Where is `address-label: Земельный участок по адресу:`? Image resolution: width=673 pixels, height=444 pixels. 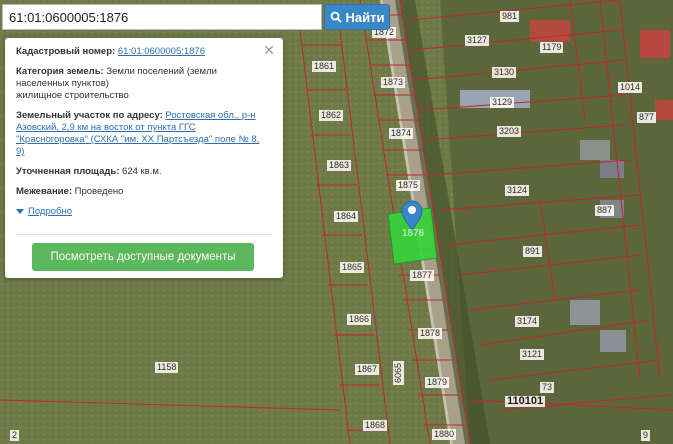
address-label: Земельный участок по адресу: is located at coordinates (89, 115).